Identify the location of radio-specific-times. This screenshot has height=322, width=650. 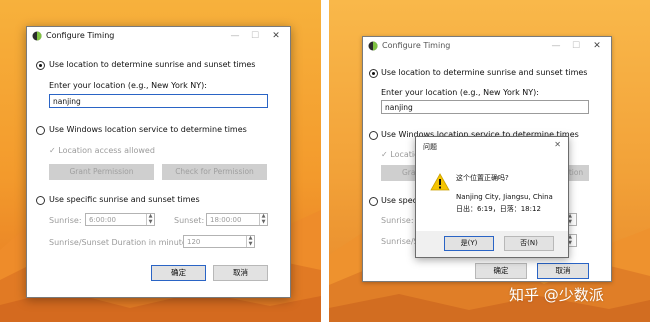
(40, 200).